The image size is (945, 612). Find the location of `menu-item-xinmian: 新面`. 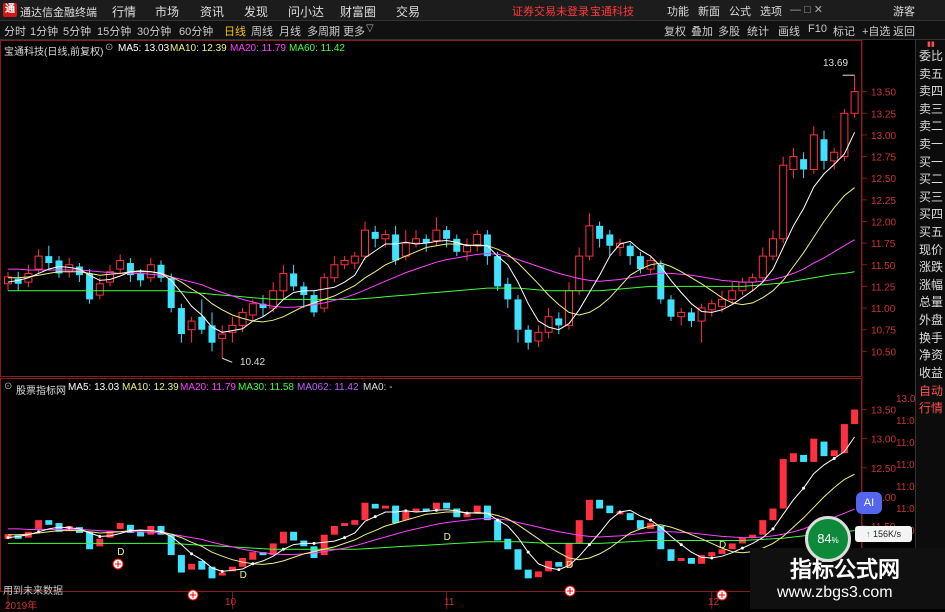

menu-item-xinmian: 新面 is located at coordinates (709, 11).